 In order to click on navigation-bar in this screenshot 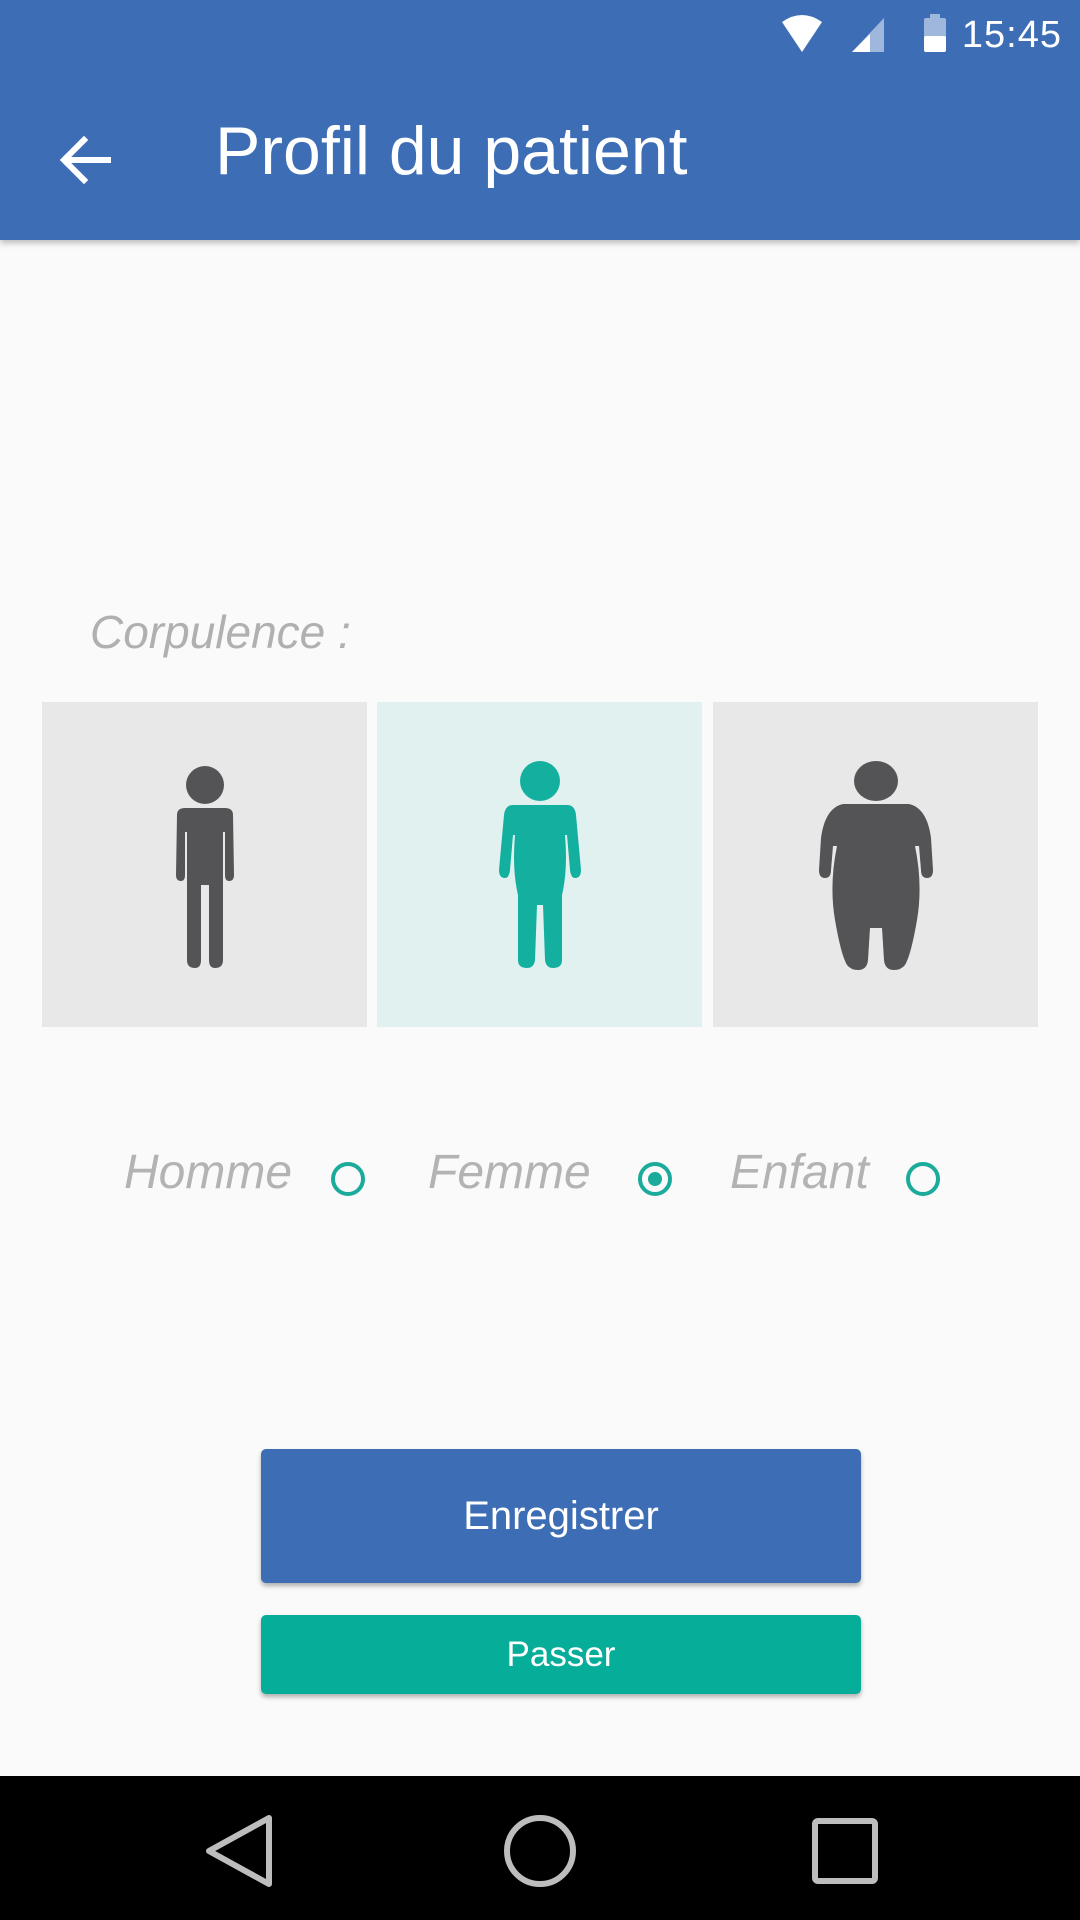, I will do `click(540, 1848)`.